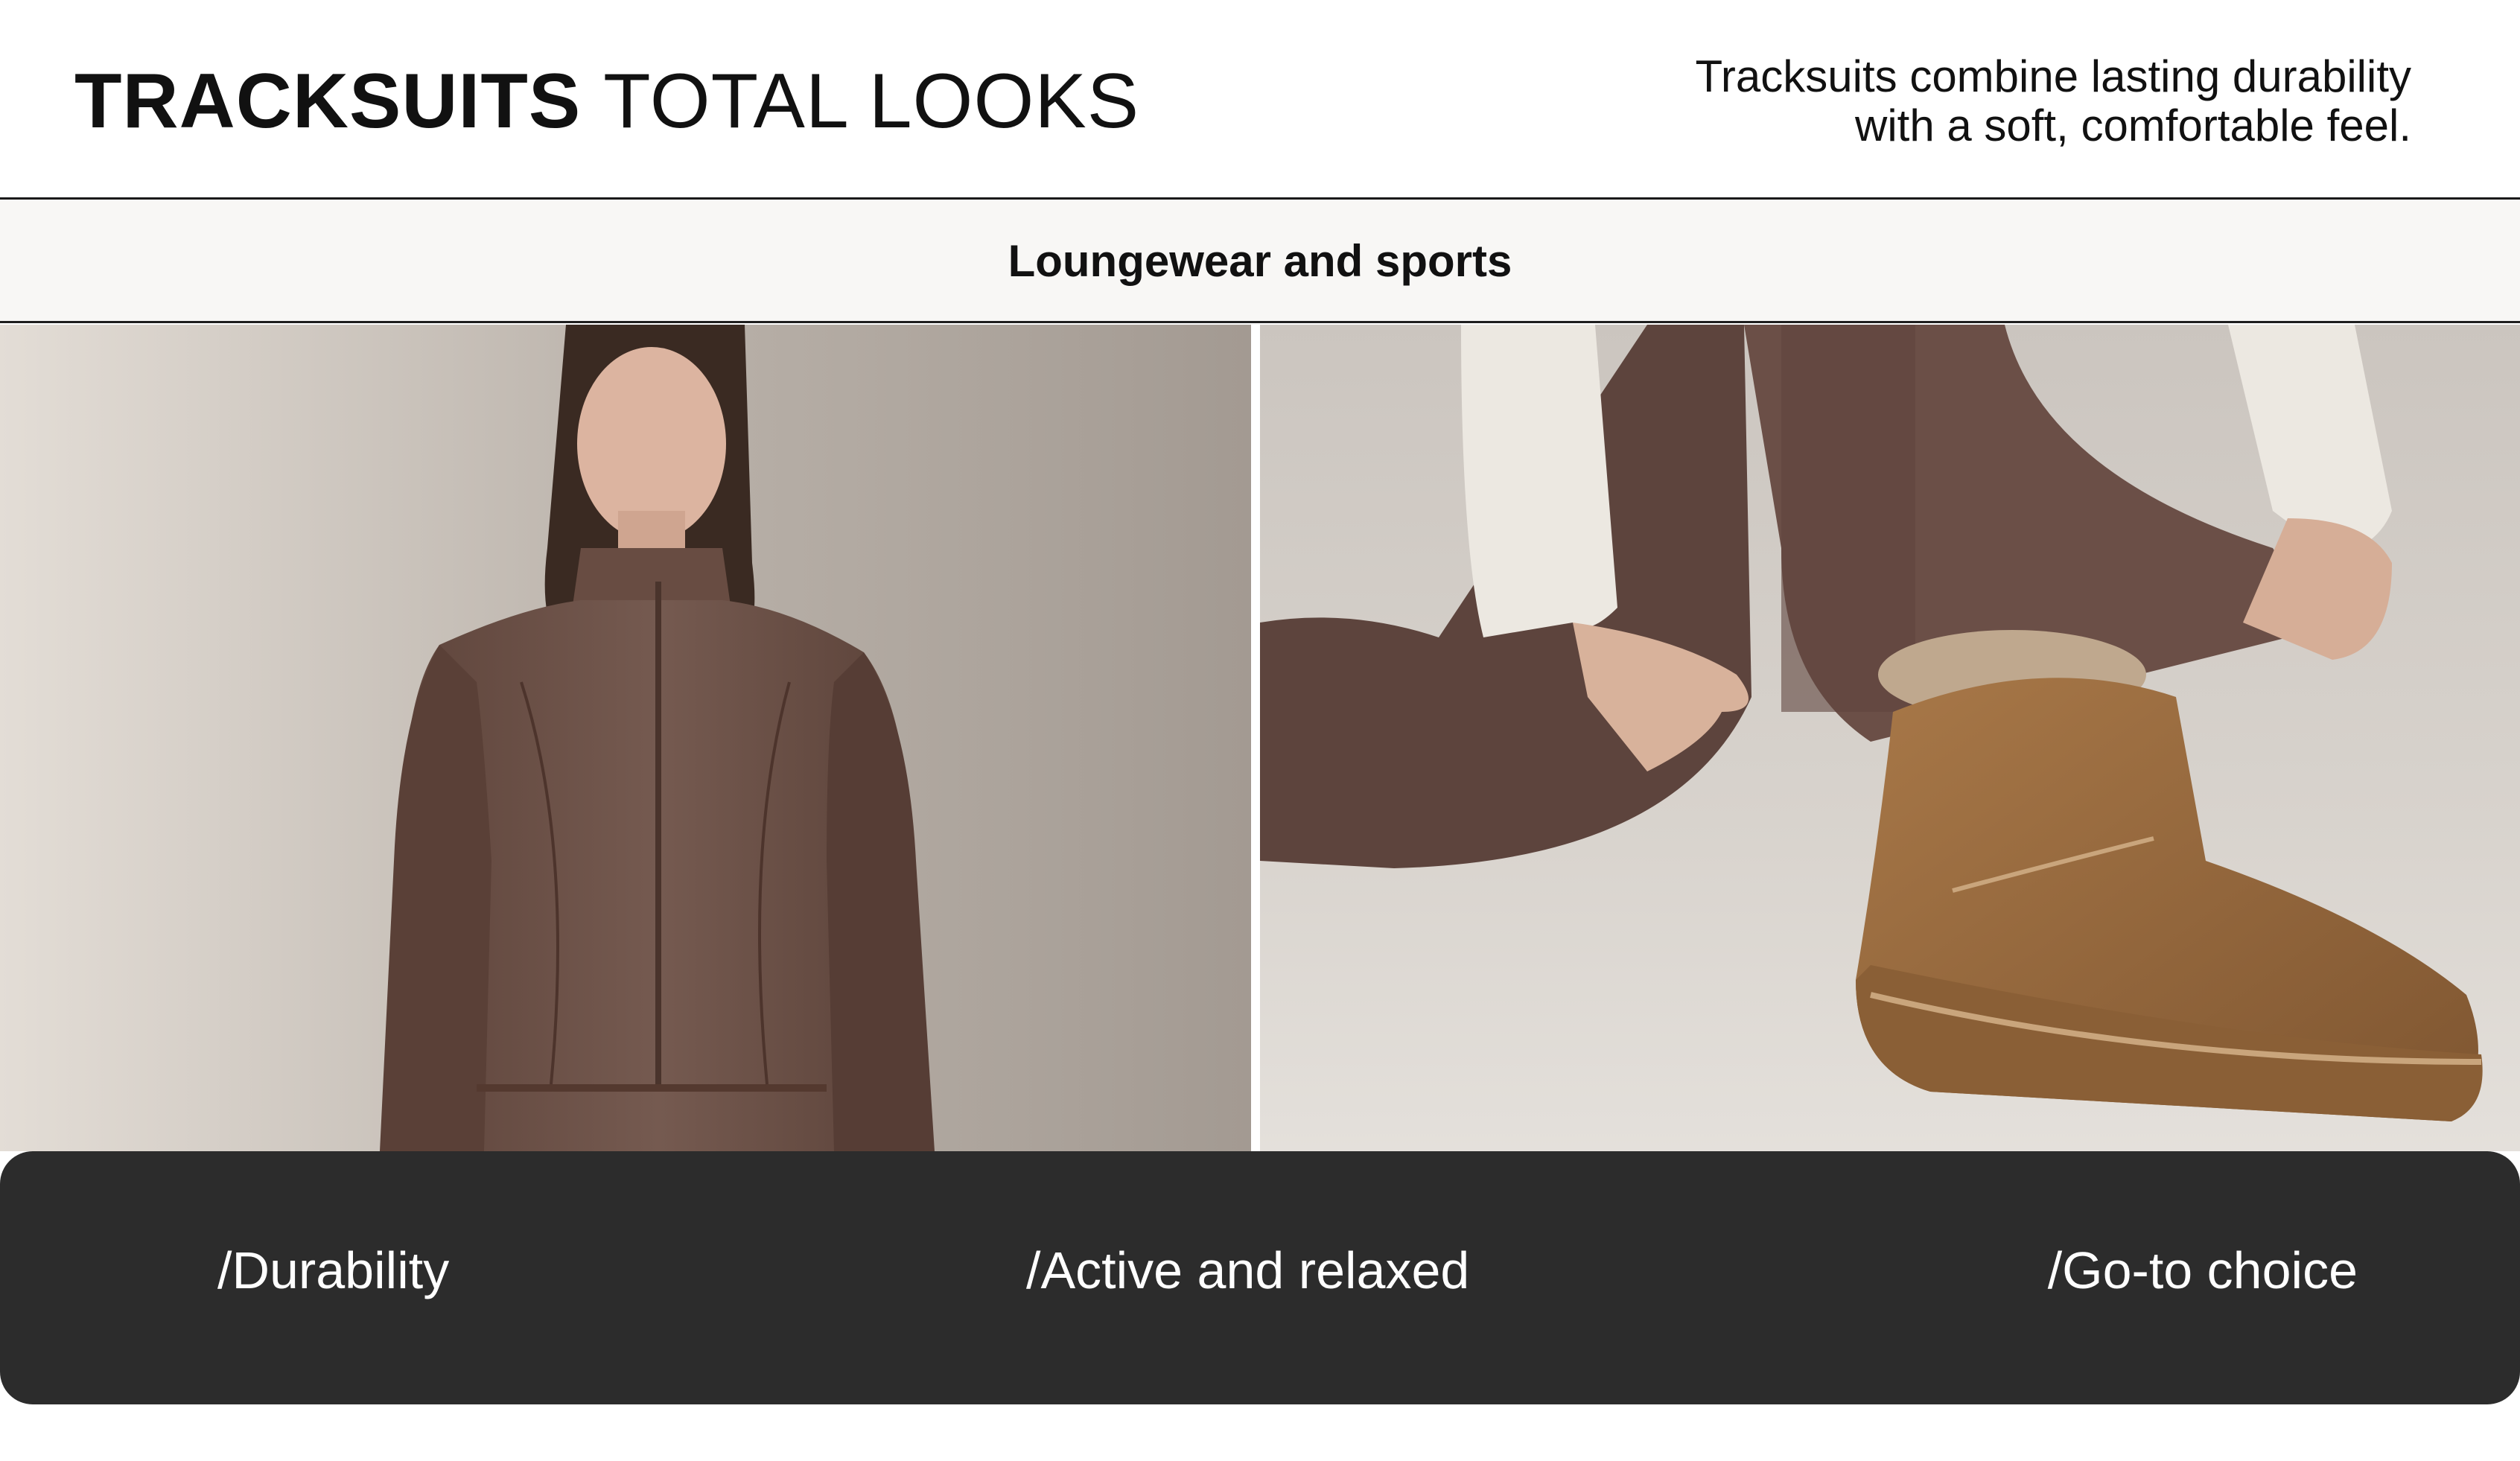 The width and height of the screenshot is (2520, 1461). I want to click on page-title: TRACKSUITS TOTAL LOOKS, so click(606, 101).